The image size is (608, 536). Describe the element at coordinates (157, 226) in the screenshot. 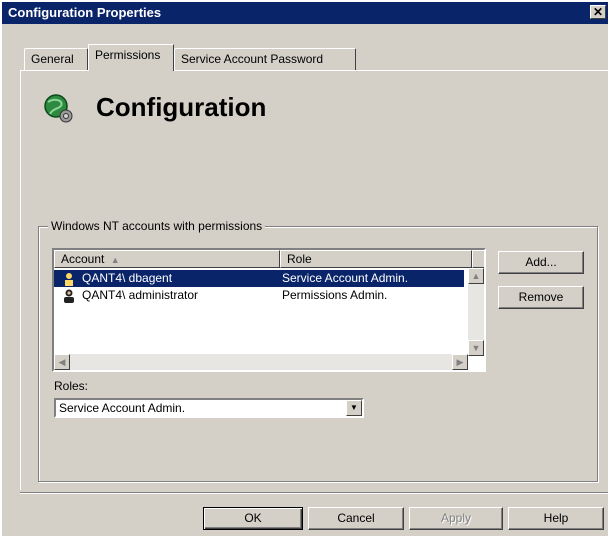

I see `groupbox-label: Windows NT accounts with permissions` at that location.